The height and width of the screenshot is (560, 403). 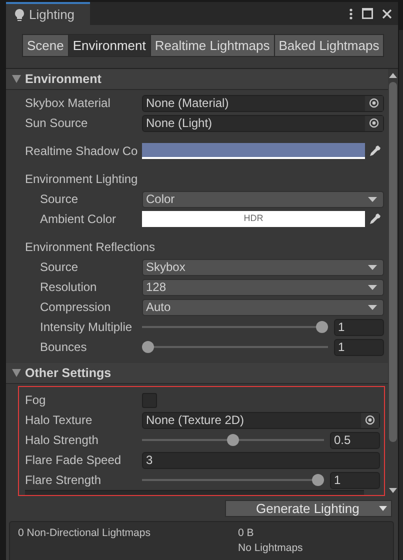 I want to click on object-field: None (Texture 2D), so click(x=261, y=420).